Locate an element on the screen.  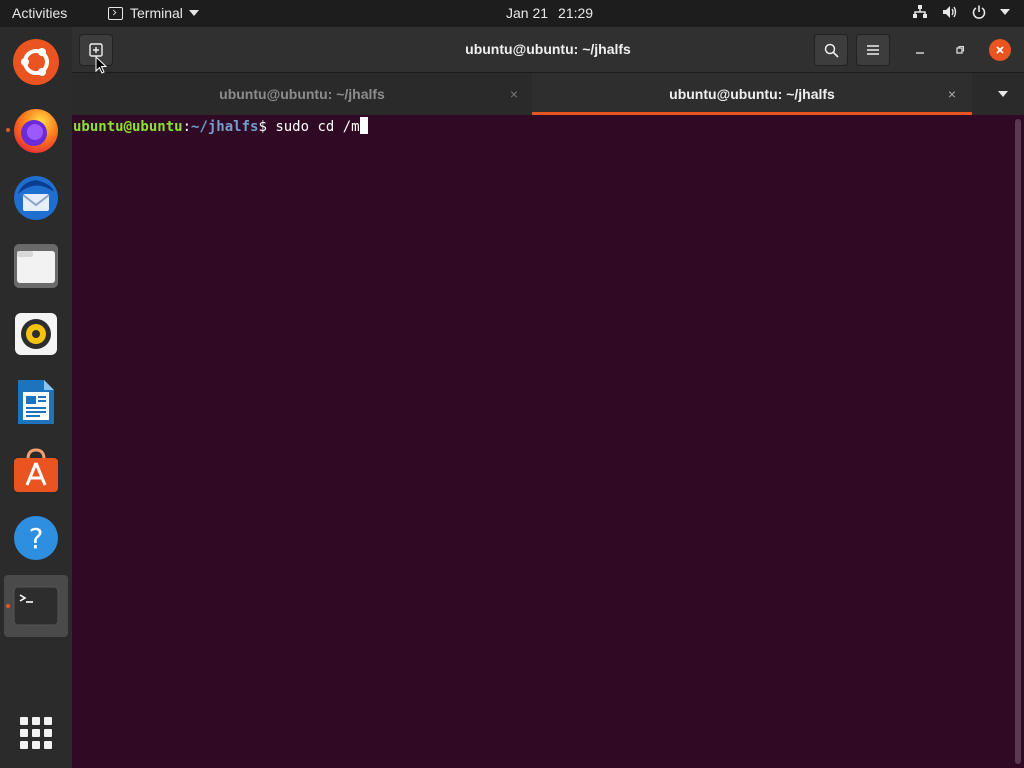
ubuntu-logo-icon is located at coordinates (36, 62).